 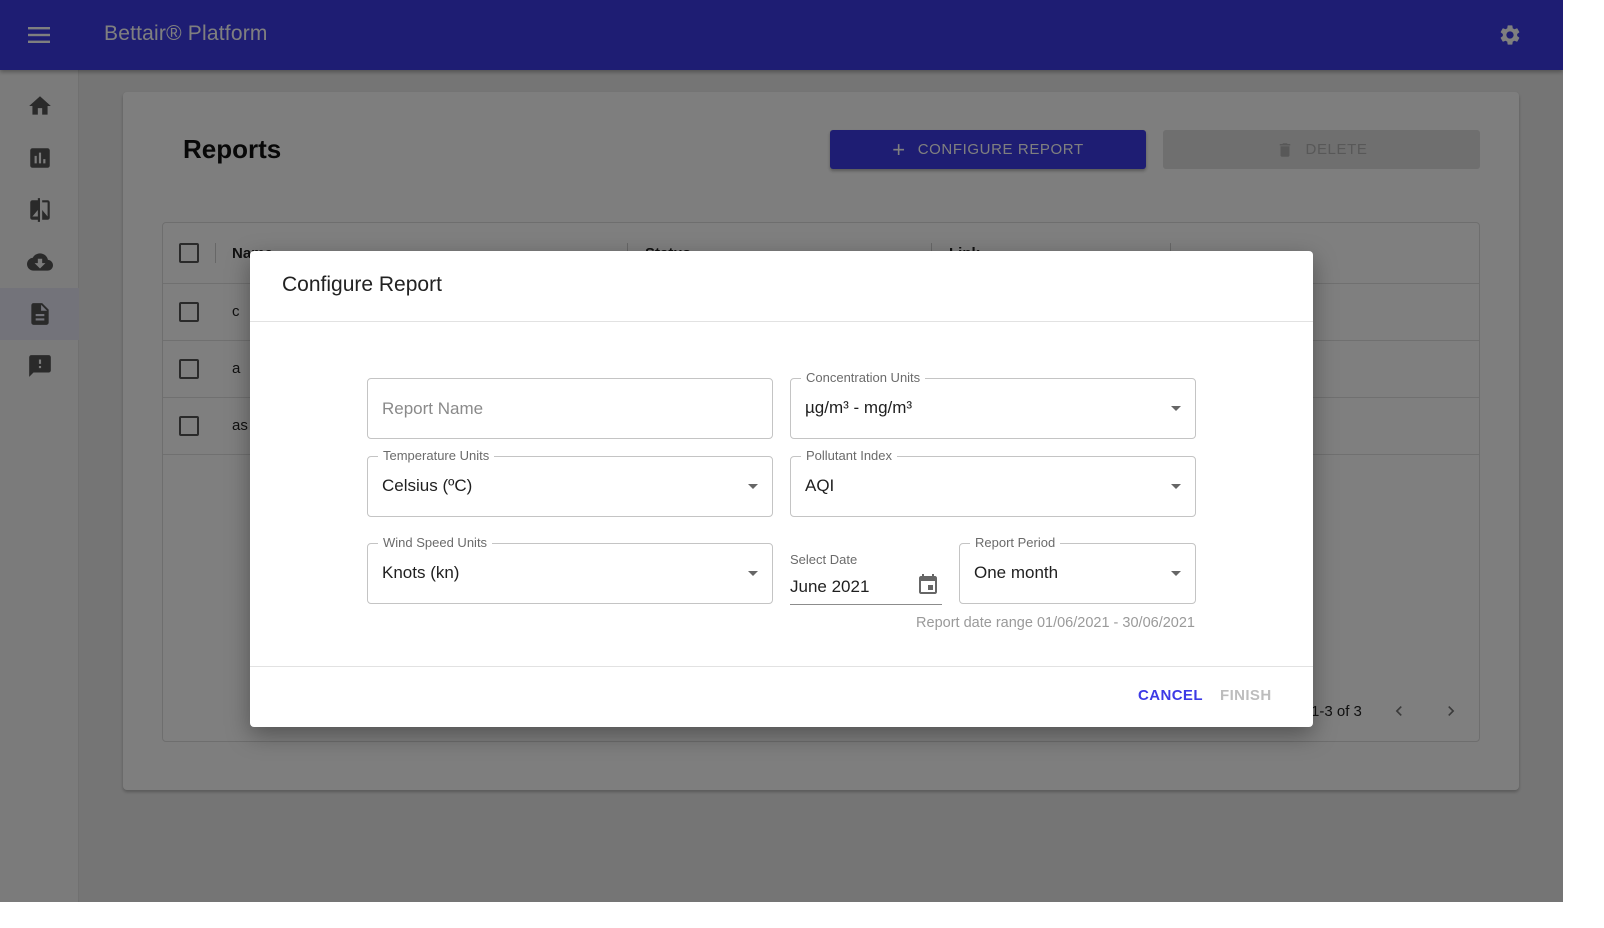 What do you see at coordinates (436, 456) in the screenshot?
I see `temperature-units-label: Temperature Units` at bounding box center [436, 456].